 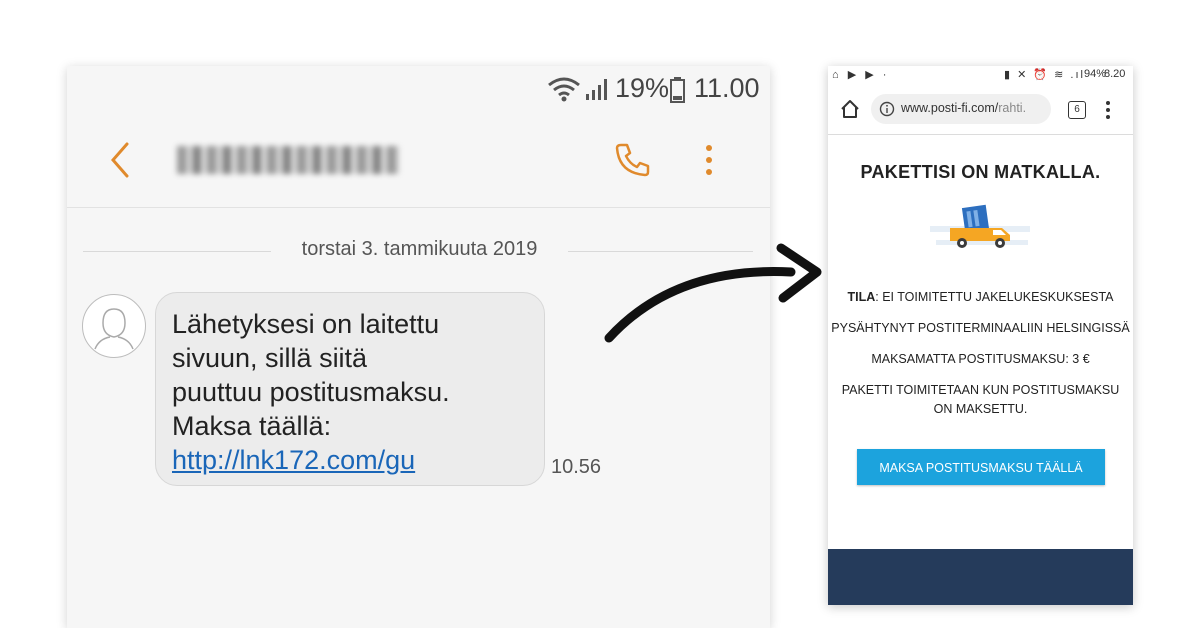 What do you see at coordinates (252, 426) in the screenshot?
I see `message-line: Maksa täällä:` at bounding box center [252, 426].